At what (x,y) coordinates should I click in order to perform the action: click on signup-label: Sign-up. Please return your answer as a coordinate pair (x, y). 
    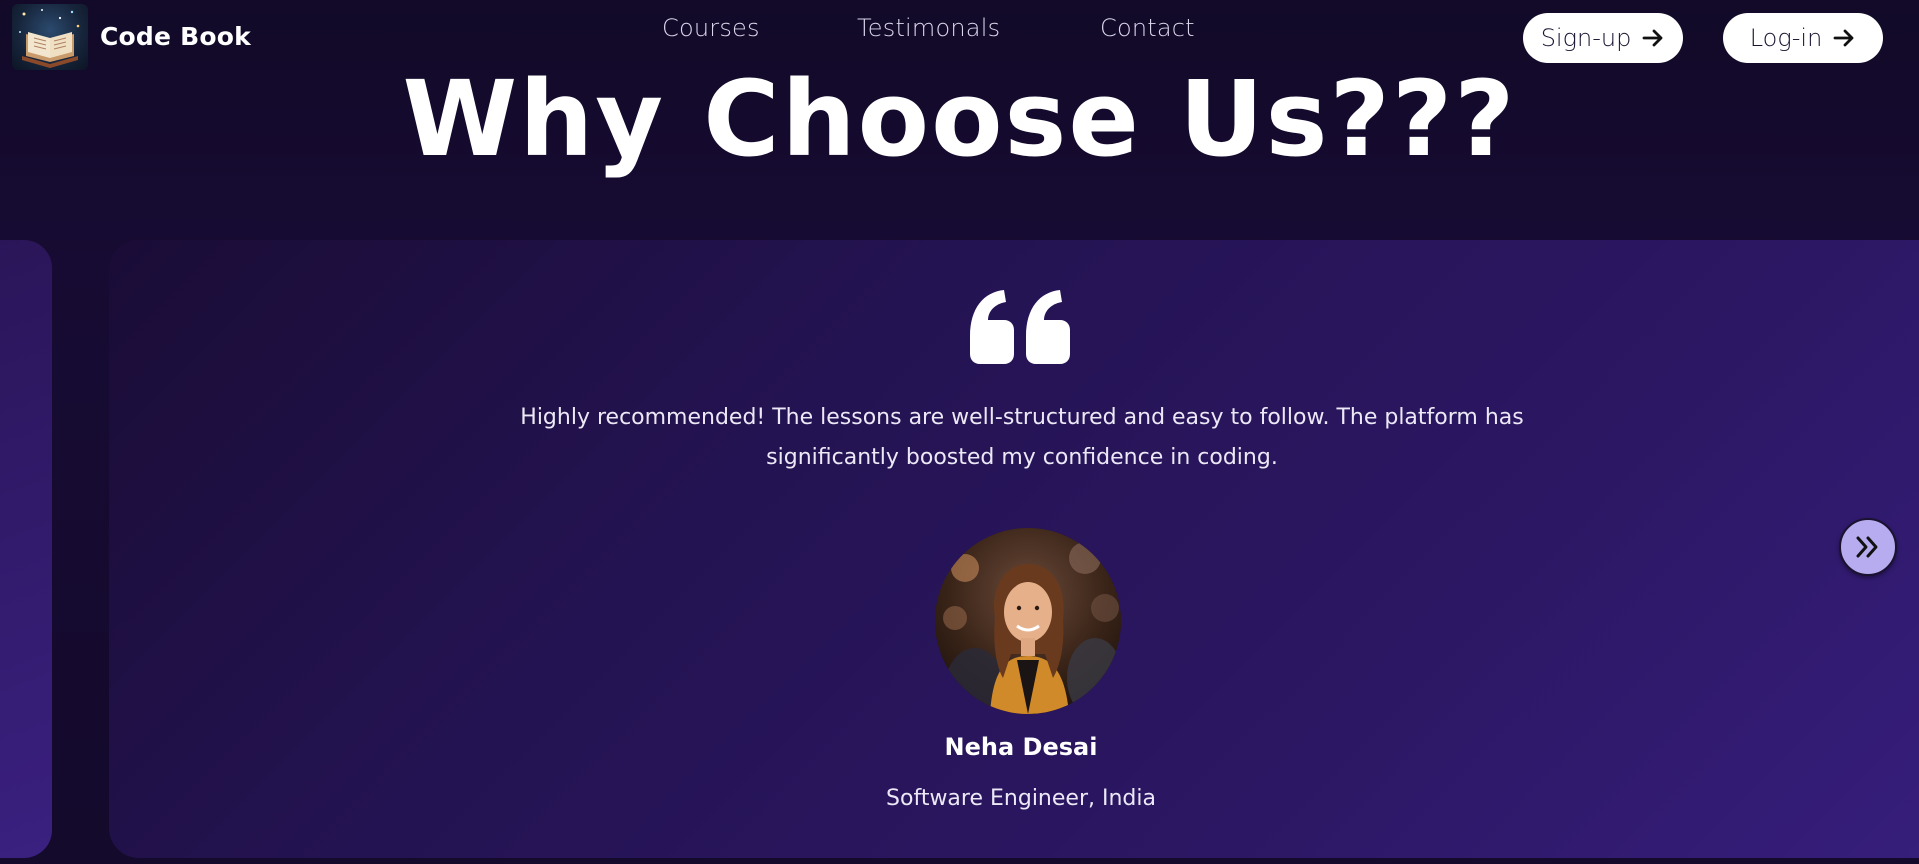
    Looking at the image, I should click on (1586, 38).